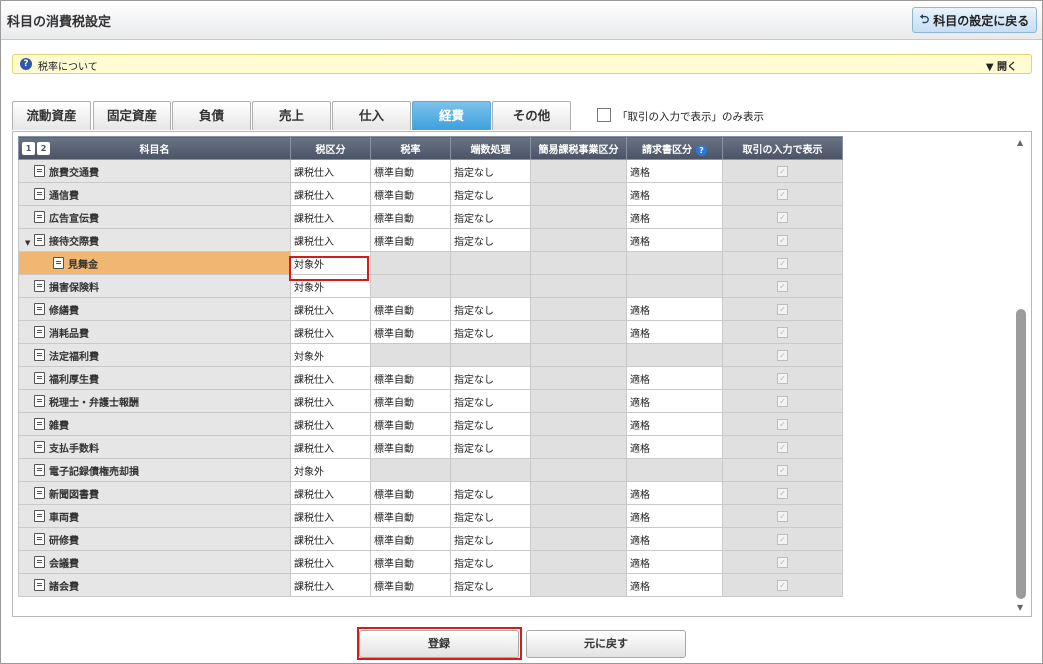  Describe the element at coordinates (154, 401) in the screenshot. I see `account-name-cell: 税理士・弁護士報酬` at that location.